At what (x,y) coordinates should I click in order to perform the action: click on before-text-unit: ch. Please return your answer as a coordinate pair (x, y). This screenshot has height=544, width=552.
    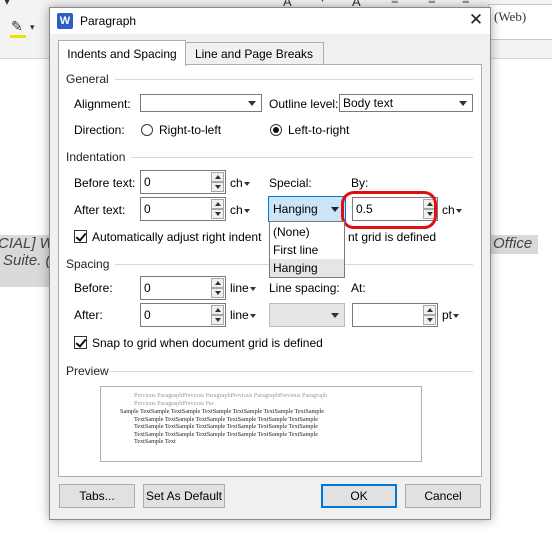
    Looking at the image, I should click on (240, 183).